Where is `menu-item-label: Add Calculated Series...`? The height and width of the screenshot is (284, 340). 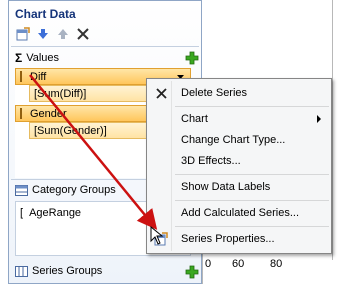
menu-item-label: Add Calculated Series... is located at coordinates (240, 212).